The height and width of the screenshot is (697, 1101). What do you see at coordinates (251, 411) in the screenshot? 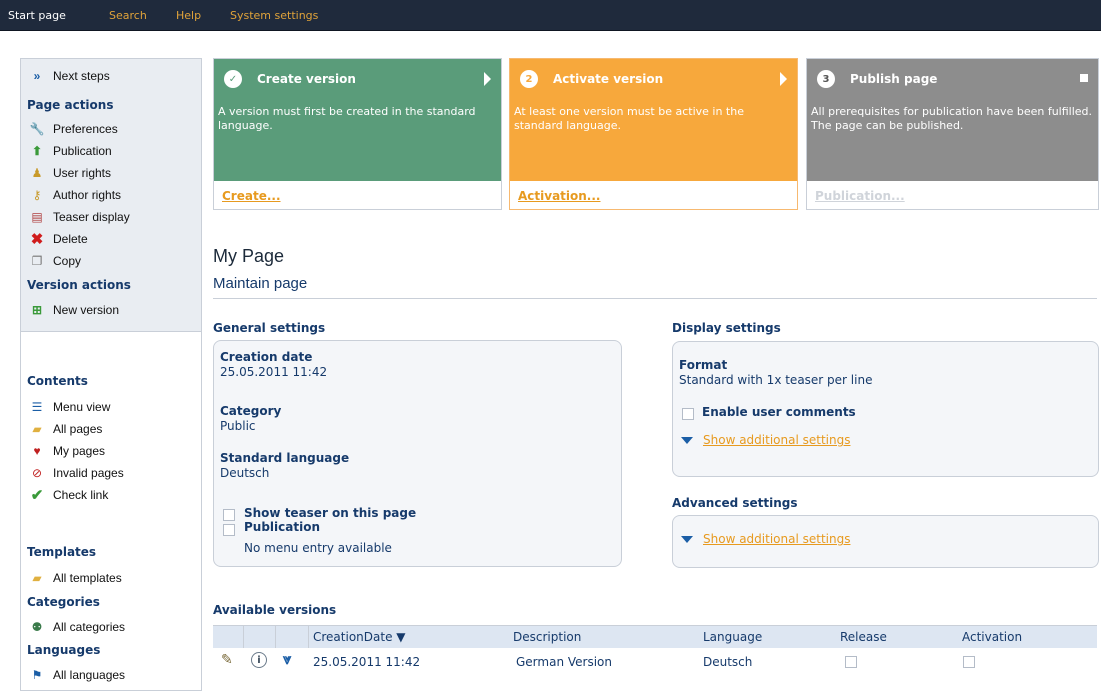
I see `category-label: Category` at bounding box center [251, 411].